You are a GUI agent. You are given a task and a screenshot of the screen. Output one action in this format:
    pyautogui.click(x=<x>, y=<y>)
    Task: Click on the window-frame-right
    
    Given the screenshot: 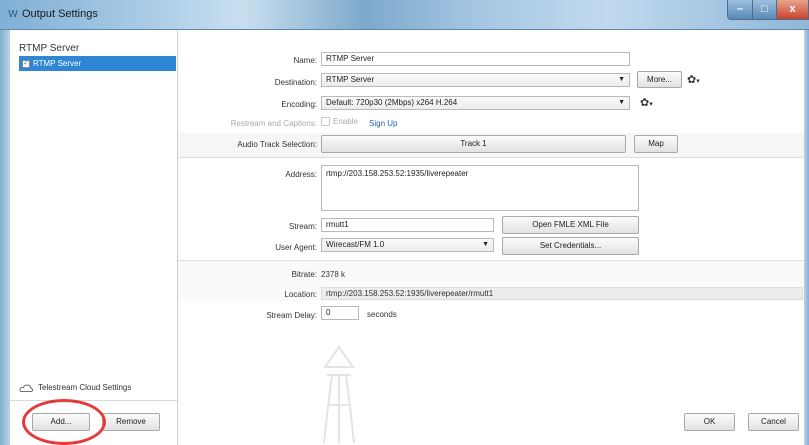 What is the action you would take?
    pyautogui.click(x=806, y=237)
    